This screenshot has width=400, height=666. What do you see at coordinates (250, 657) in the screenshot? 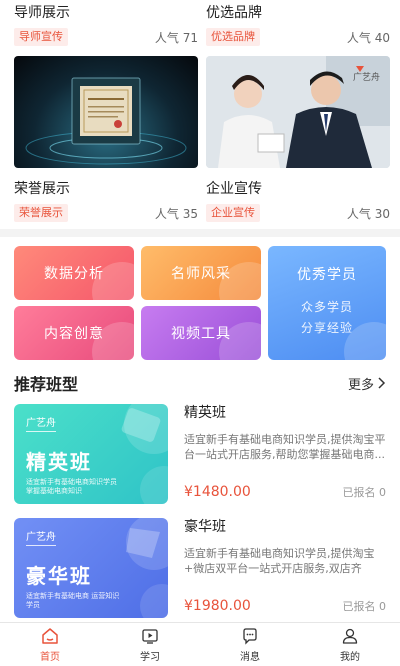
I see `tab-label: 消息` at bounding box center [250, 657].